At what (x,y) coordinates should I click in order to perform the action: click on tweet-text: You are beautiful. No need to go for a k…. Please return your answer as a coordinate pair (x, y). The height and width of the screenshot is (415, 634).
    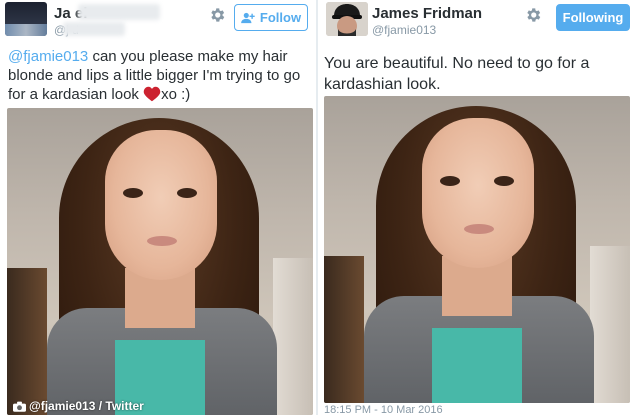
    Looking at the image, I should click on (457, 74).